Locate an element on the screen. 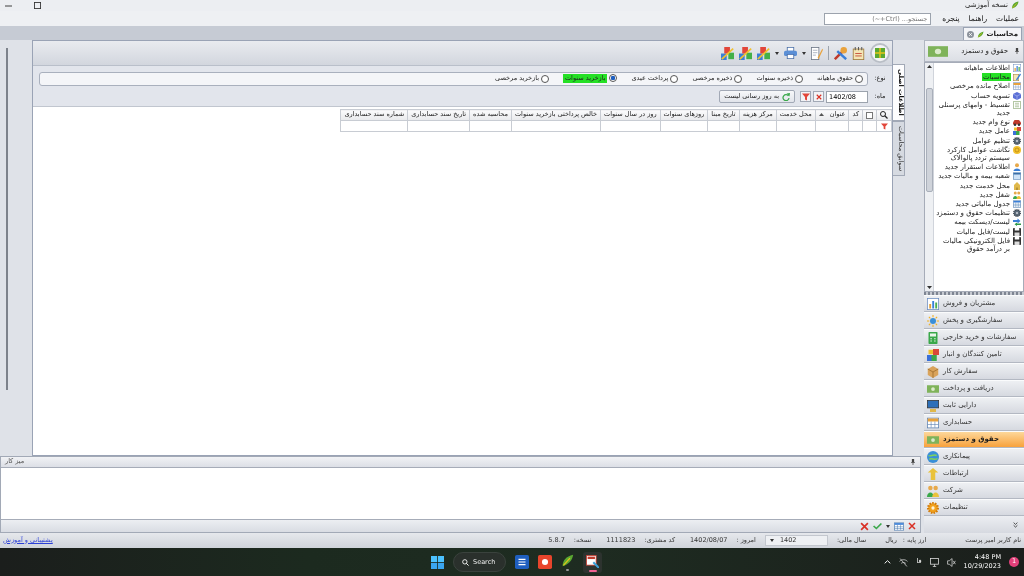 The height and width of the screenshot is (576, 1024). car-icon is located at coordinates (1017, 122).